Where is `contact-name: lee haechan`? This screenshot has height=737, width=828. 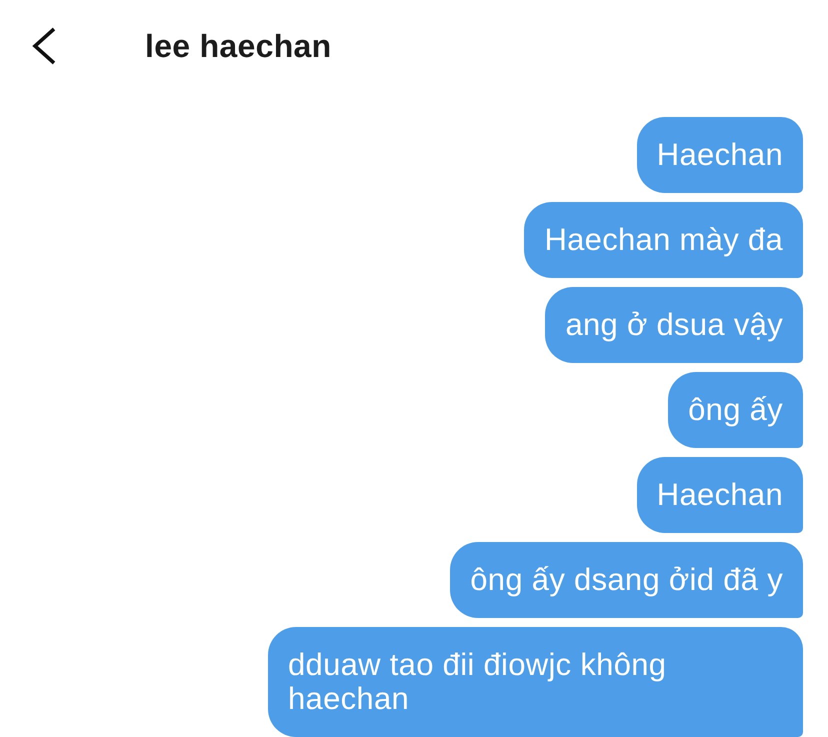 contact-name: lee haechan is located at coordinates (238, 46).